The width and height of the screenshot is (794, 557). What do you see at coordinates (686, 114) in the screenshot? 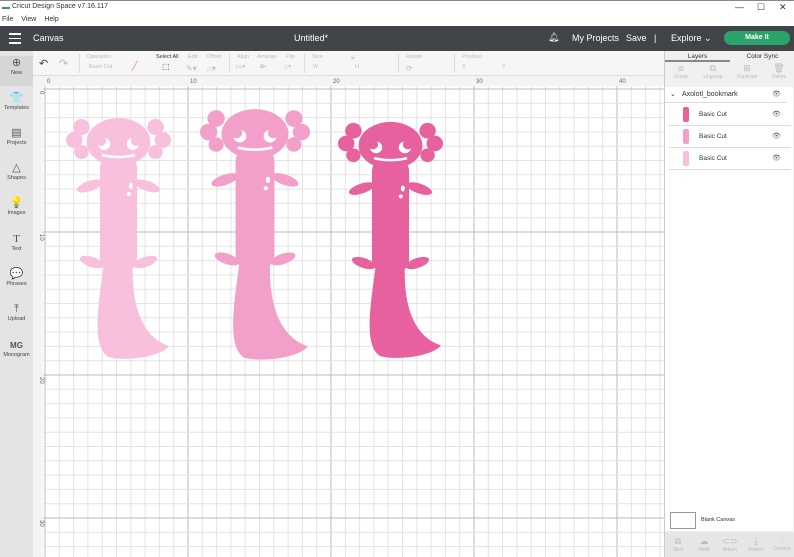
I see `layer-thumbnail` at bounding box center [686, 114].